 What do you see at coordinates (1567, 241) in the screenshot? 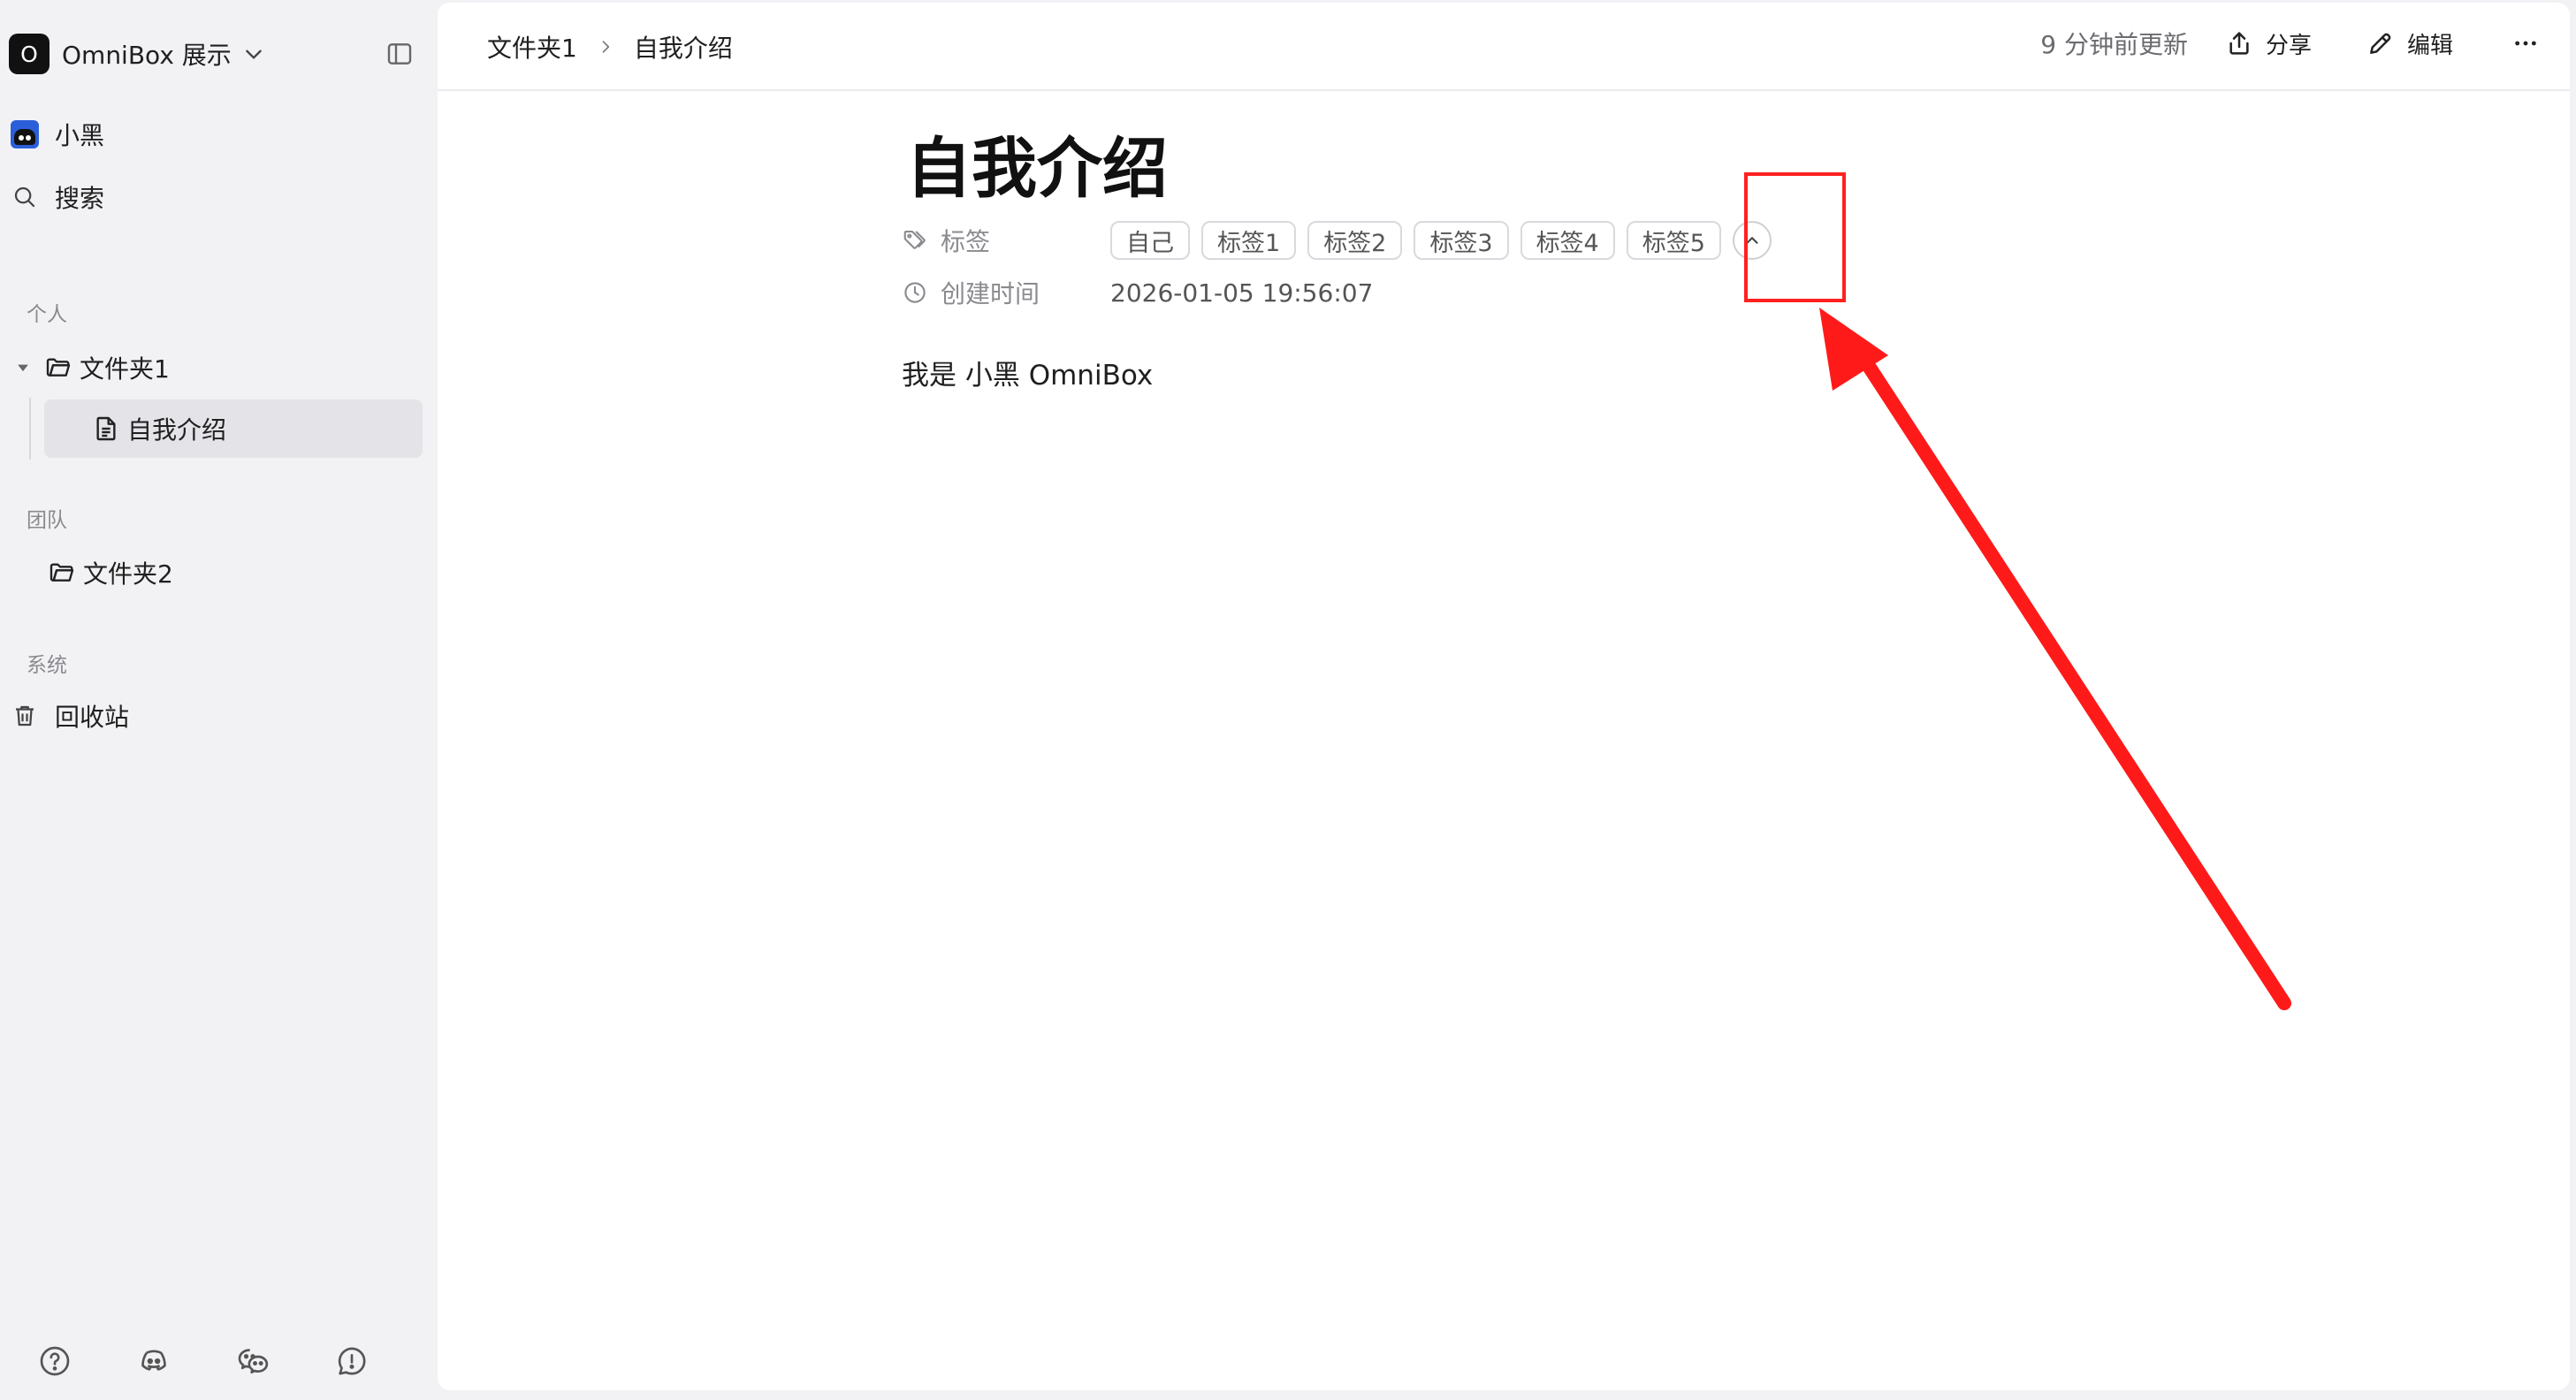
I see `tag-chip: 标签4` at bounding box center [1567, 241].